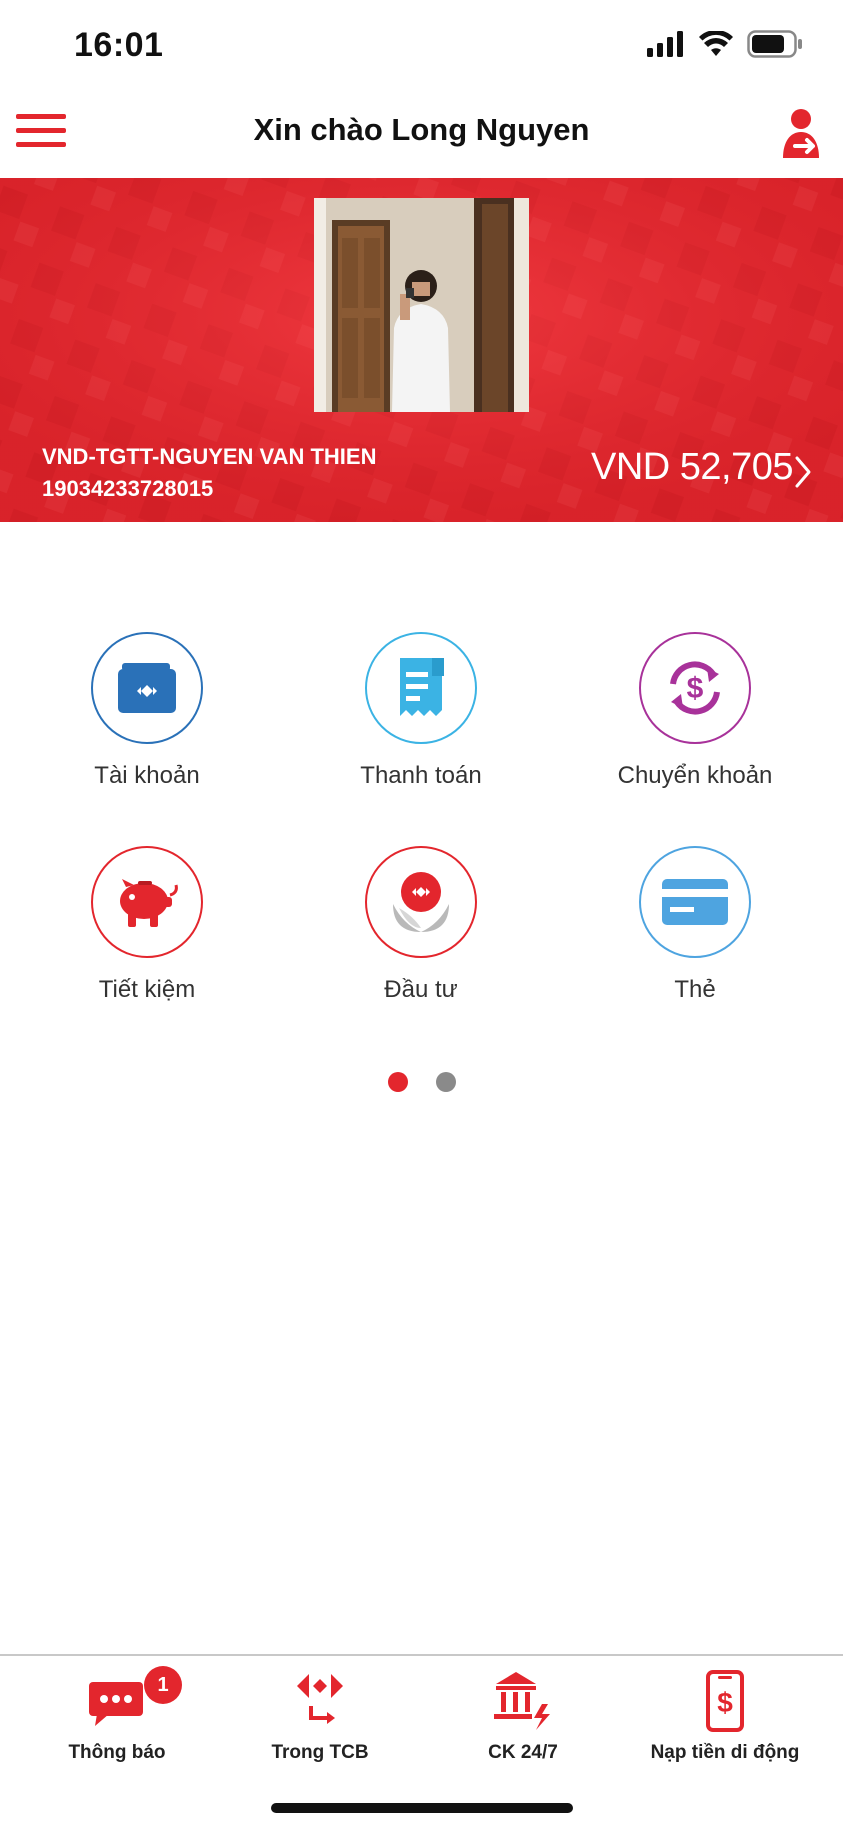 The width and height of the screenshot is (843, 1825). Describe the element at coordinates (666, 46) in the screenshot. I see `signal-icon` at that location.